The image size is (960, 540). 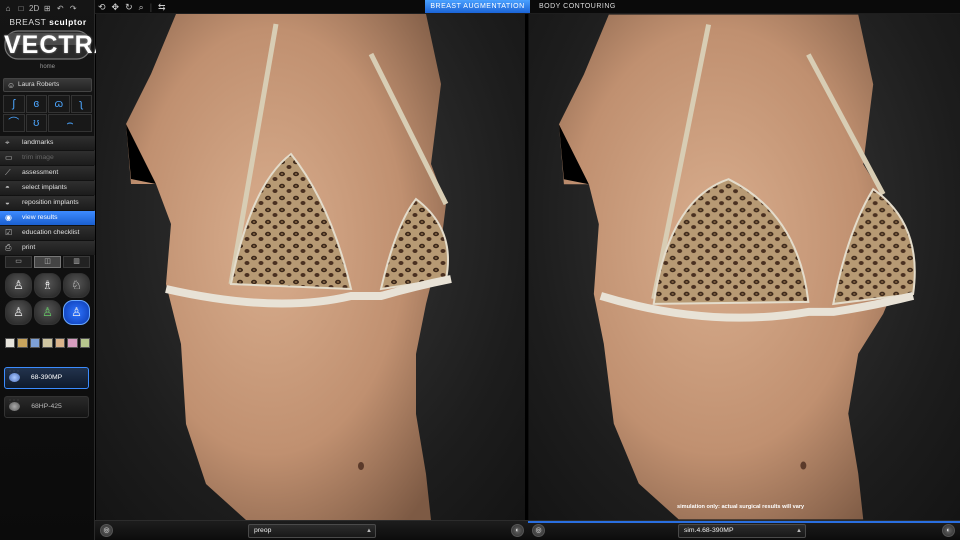 I want to click on menu-view-results: ◉ view results, so click(x=47, y=218).